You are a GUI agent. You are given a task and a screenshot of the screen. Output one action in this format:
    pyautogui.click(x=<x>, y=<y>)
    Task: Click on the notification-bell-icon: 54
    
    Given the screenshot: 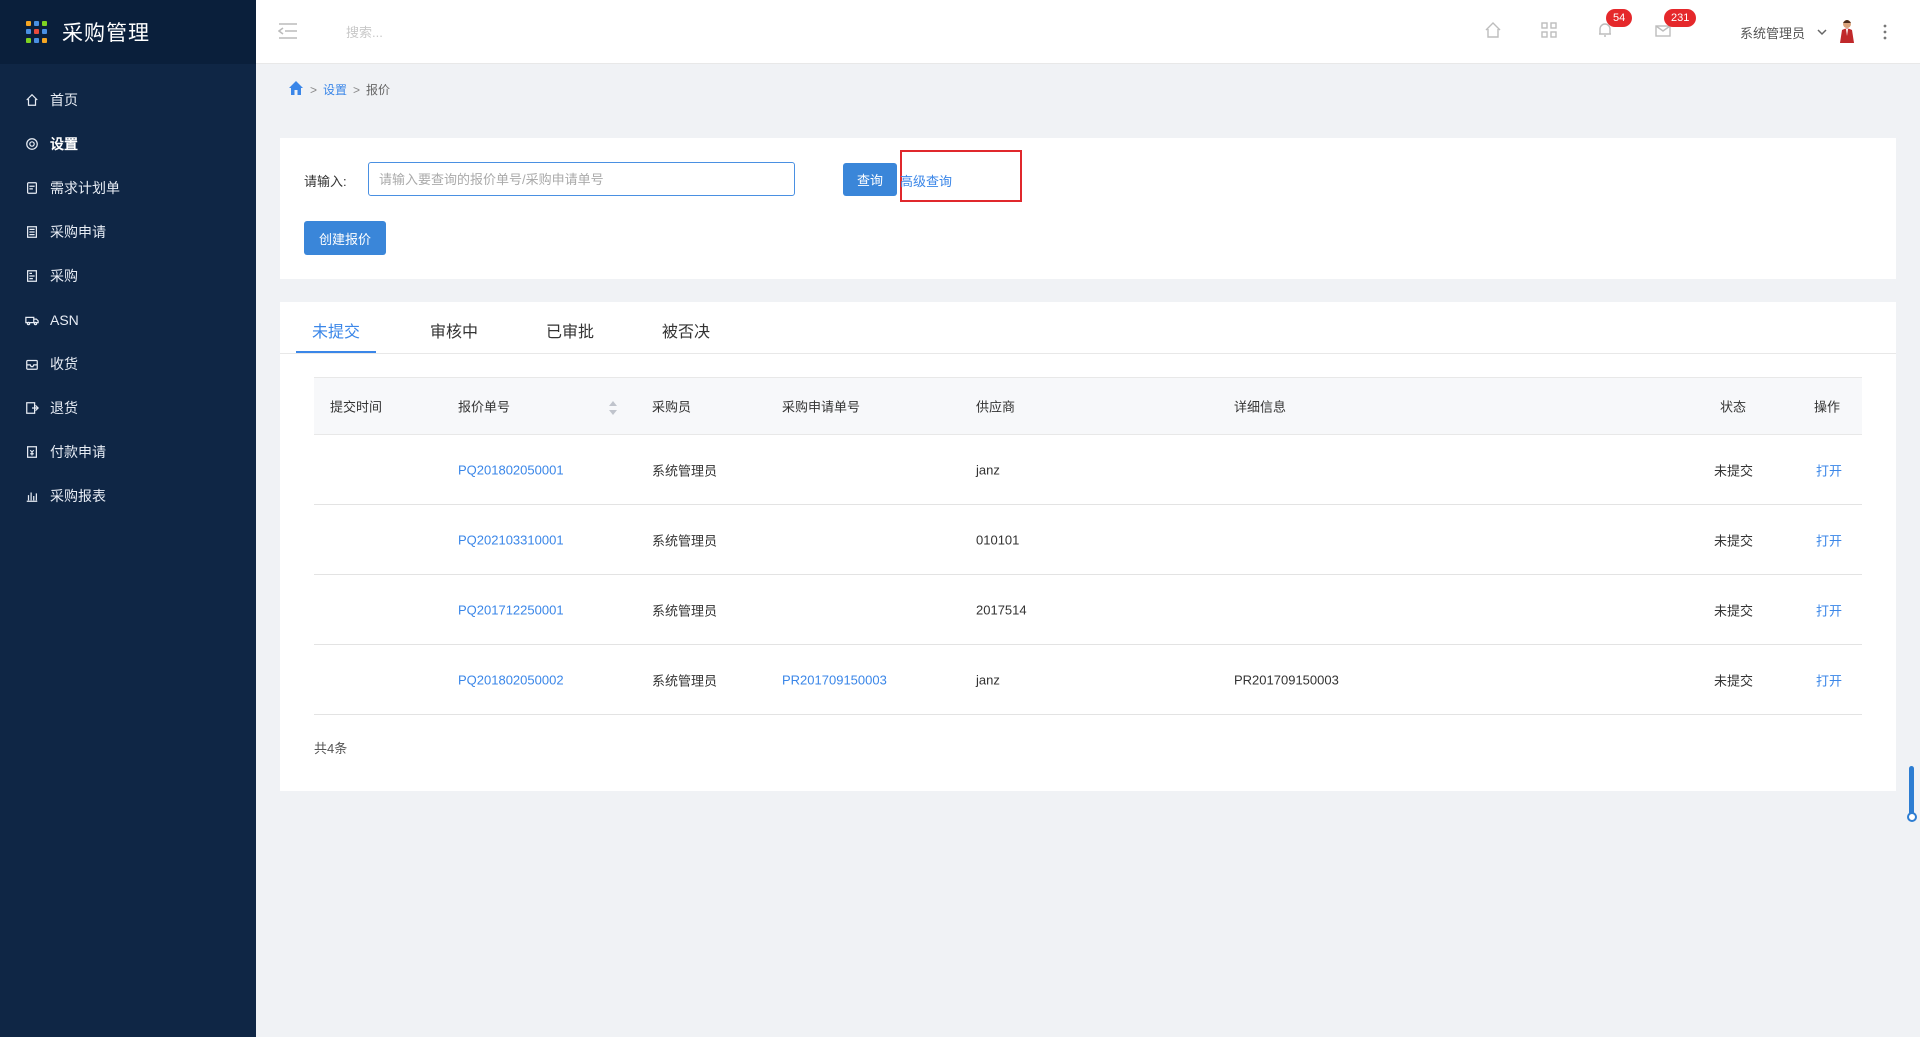 What is the action you would take?
    pyautogui.click(x=1614, y=25)
    